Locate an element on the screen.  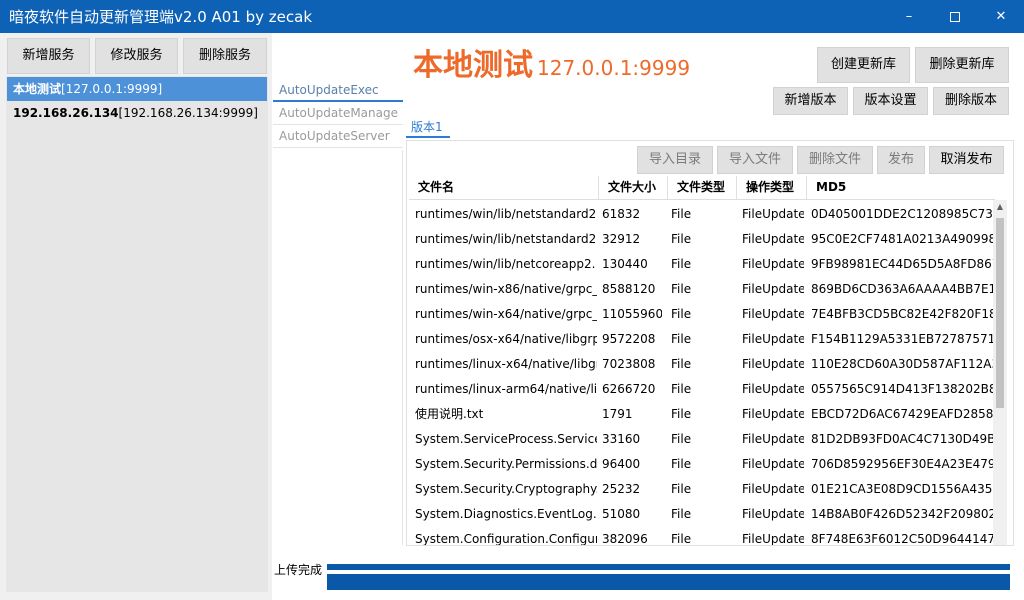
cell-md5: 81D2DB93FD0AC4C7130D49B6 is located at coordinates (903, 439).